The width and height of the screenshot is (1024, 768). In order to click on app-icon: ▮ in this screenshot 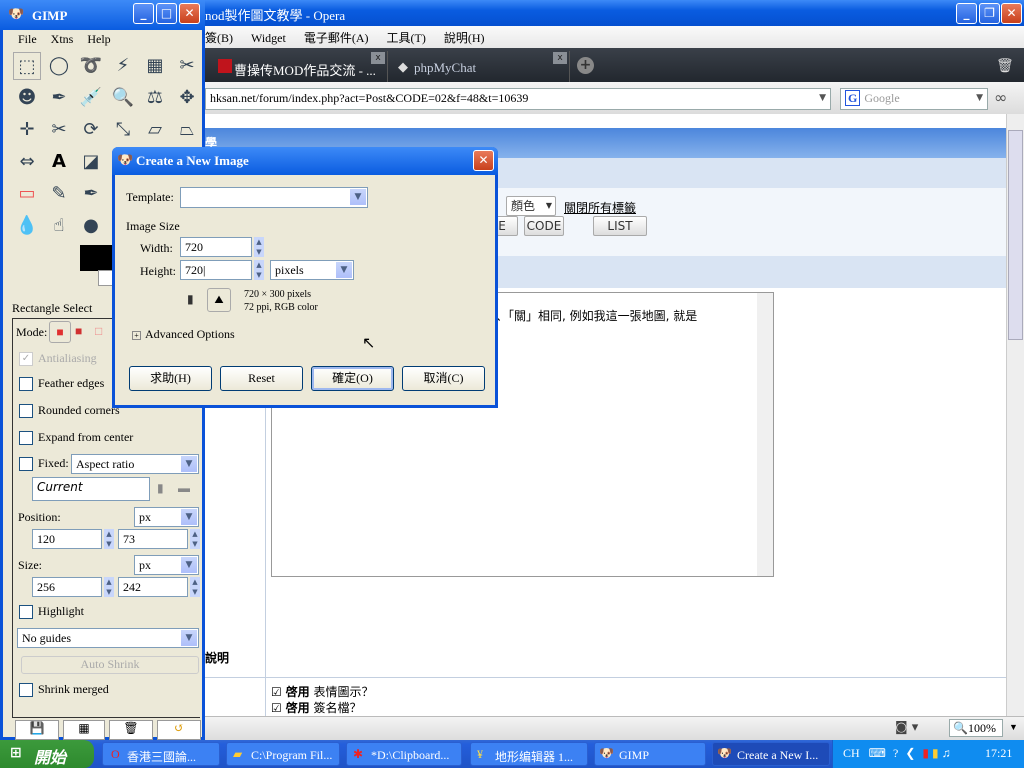, I will do `click(935, 753)`.